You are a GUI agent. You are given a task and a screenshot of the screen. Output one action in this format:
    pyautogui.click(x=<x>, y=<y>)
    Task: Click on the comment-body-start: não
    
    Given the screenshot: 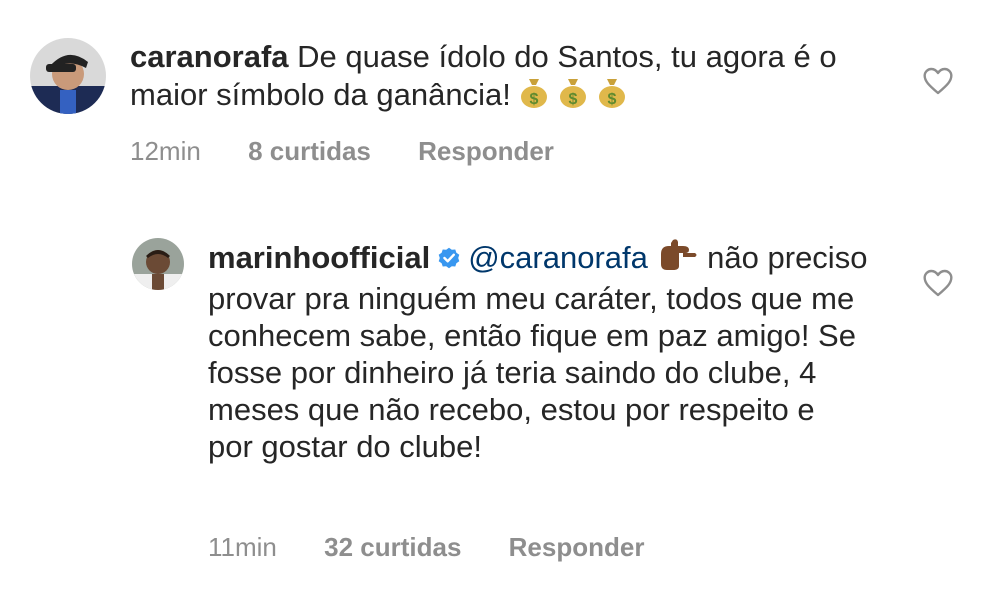 What is the action you would take?
    pyautogui.click(x=733, y=257)
    